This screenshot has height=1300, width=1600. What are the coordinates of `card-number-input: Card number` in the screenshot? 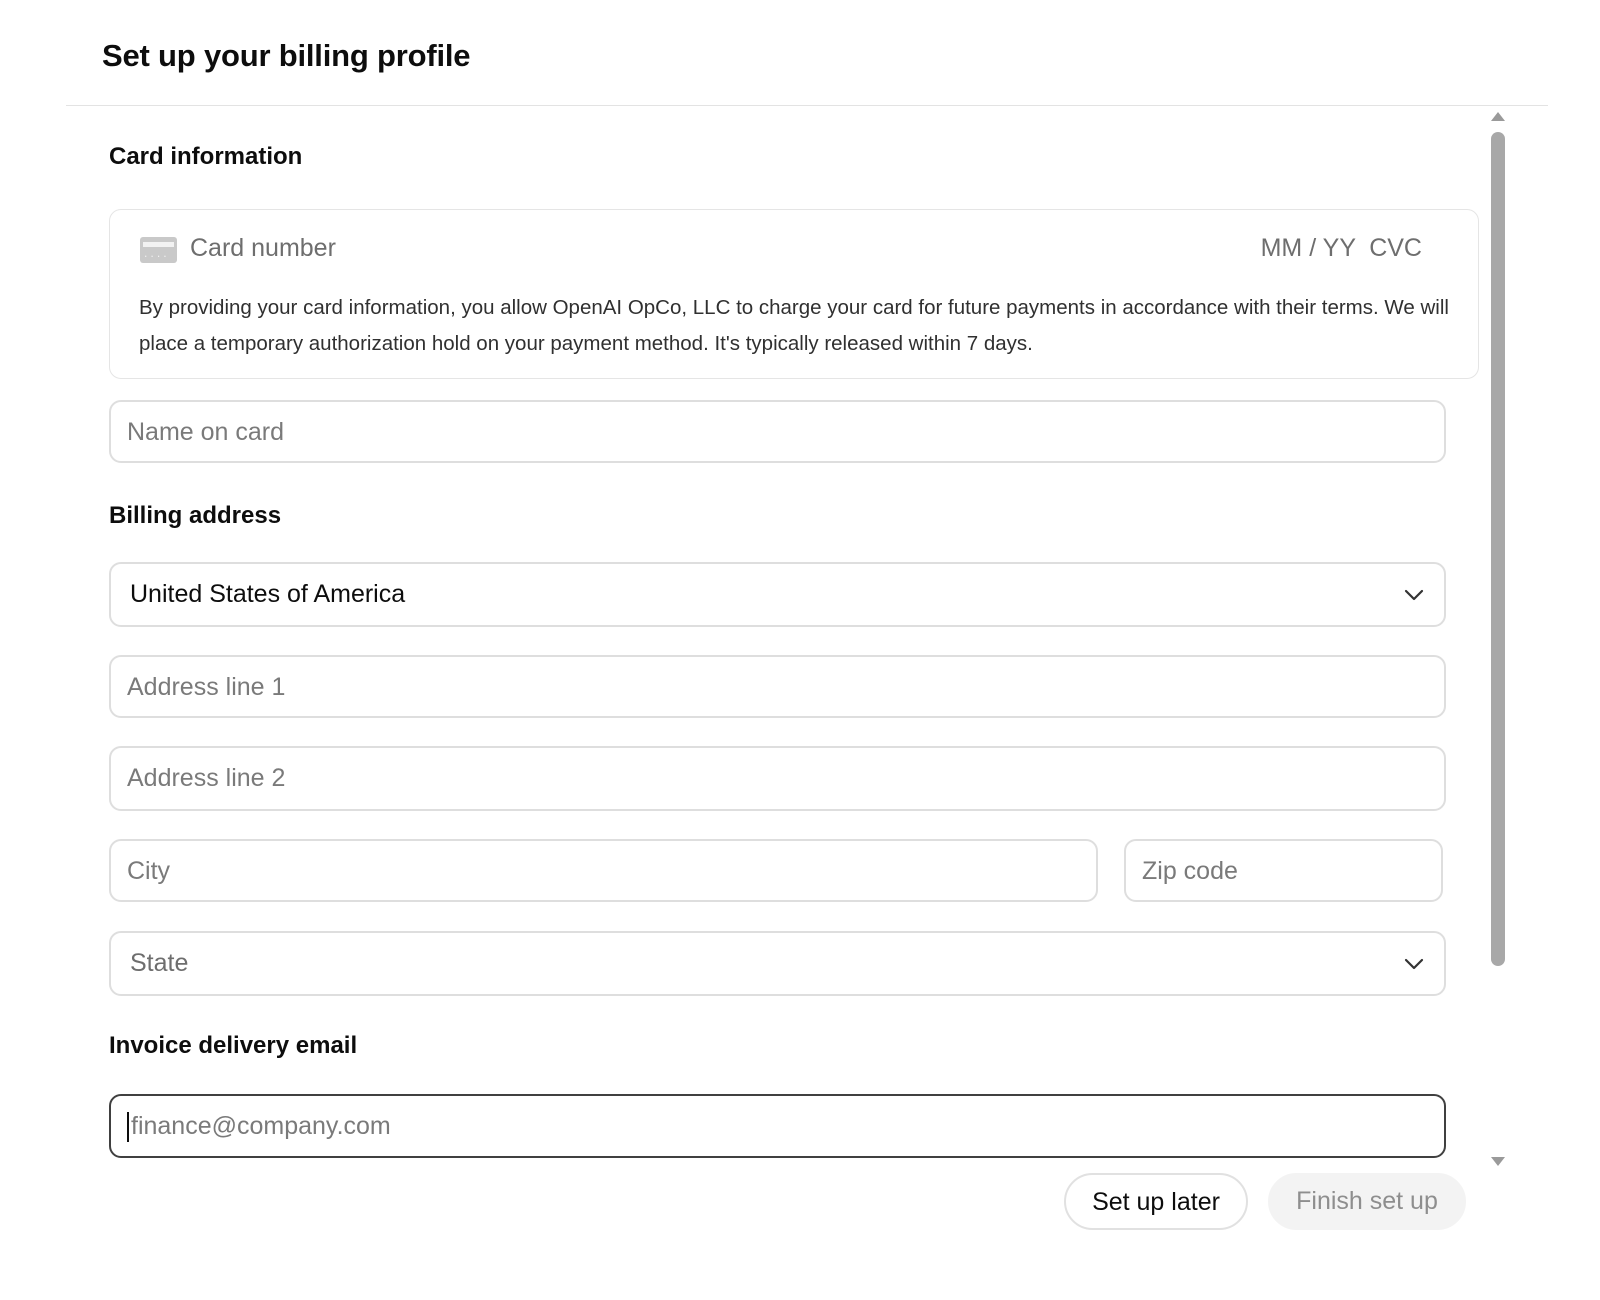 It's located at (263, 248).